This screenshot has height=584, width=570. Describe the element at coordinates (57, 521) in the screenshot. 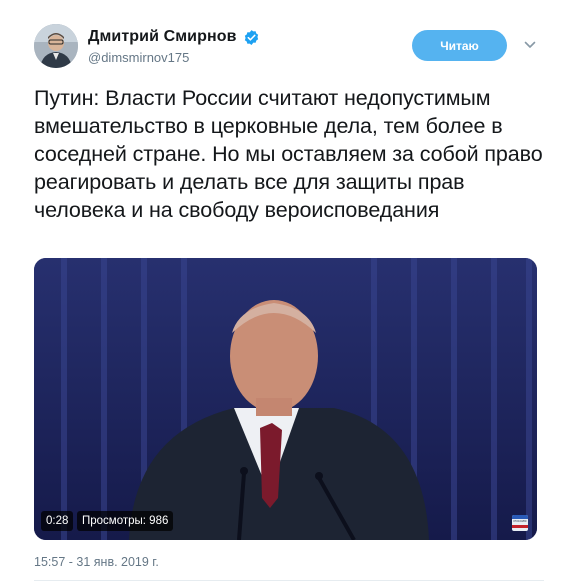

I see `video-duration: 0:28` at that location.